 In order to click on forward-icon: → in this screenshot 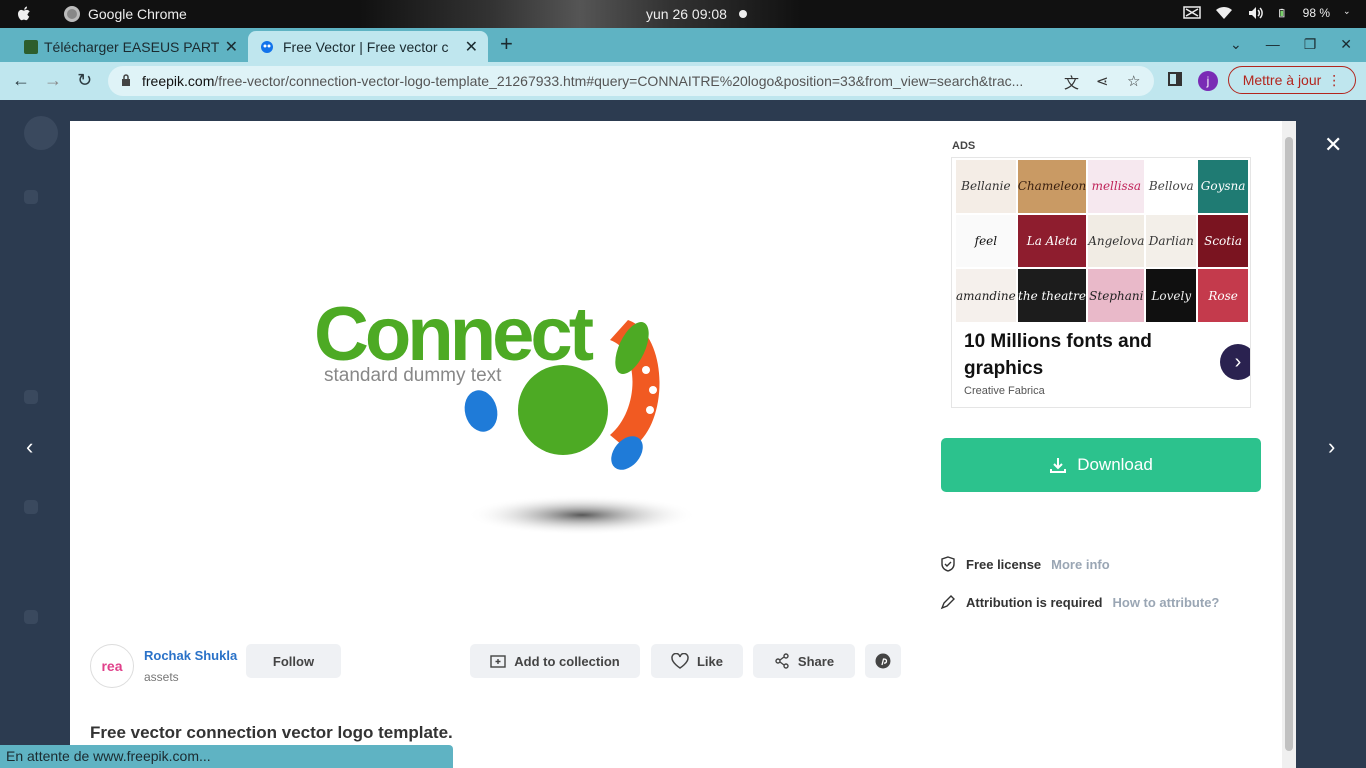, I will do `click(53, 80)`.